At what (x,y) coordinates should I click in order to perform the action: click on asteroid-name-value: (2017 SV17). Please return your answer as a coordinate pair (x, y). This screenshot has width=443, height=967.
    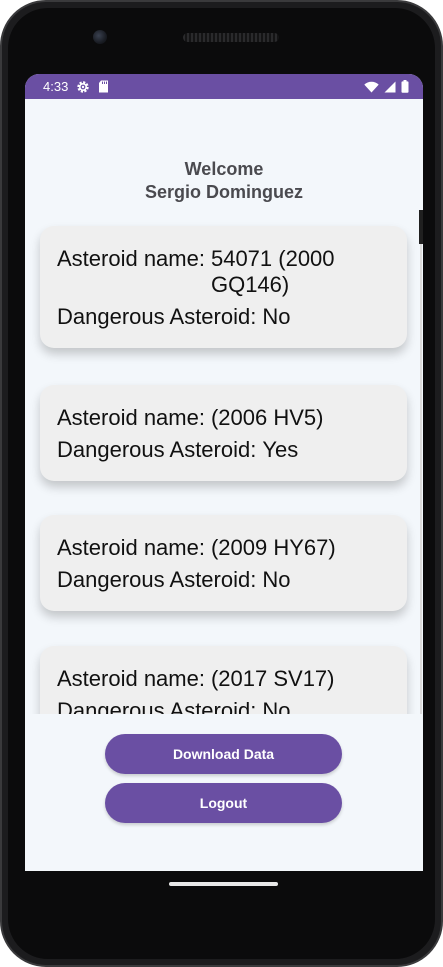
    Looking at the image, I should click on (272, 678).